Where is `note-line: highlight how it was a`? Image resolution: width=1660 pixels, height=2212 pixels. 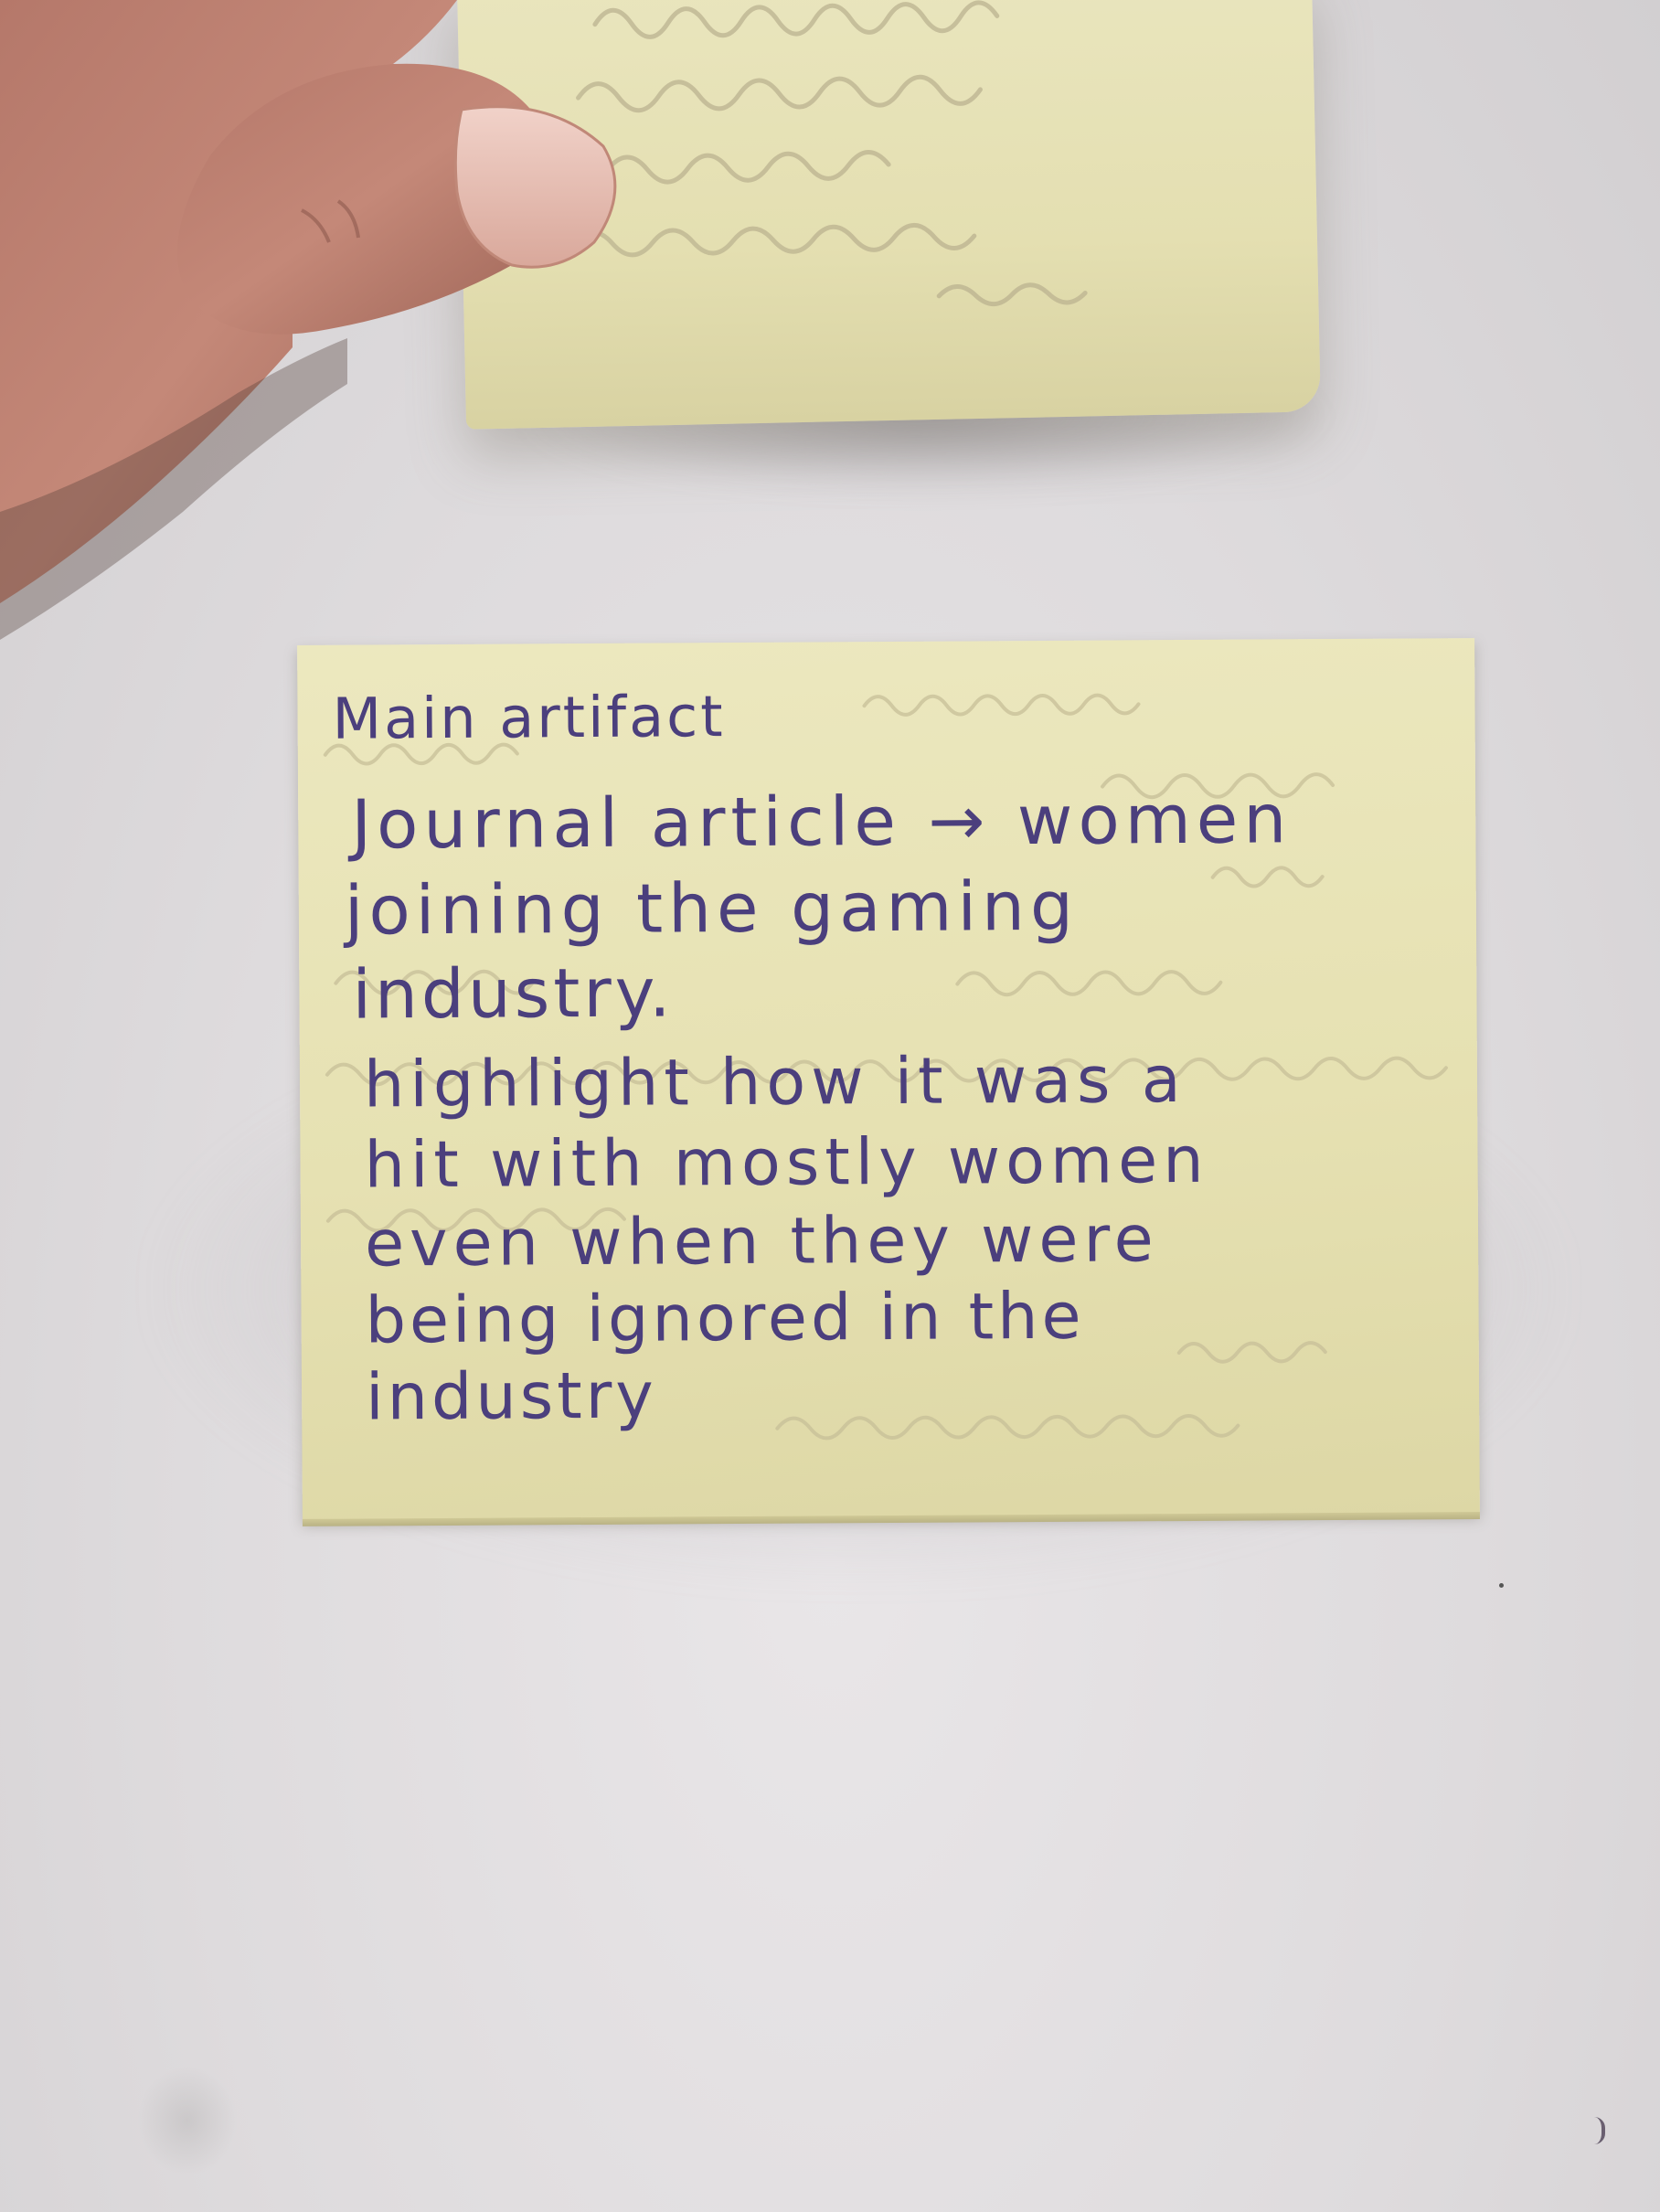 note-line: highlight how it was a is located at coordinates (774, 1082).